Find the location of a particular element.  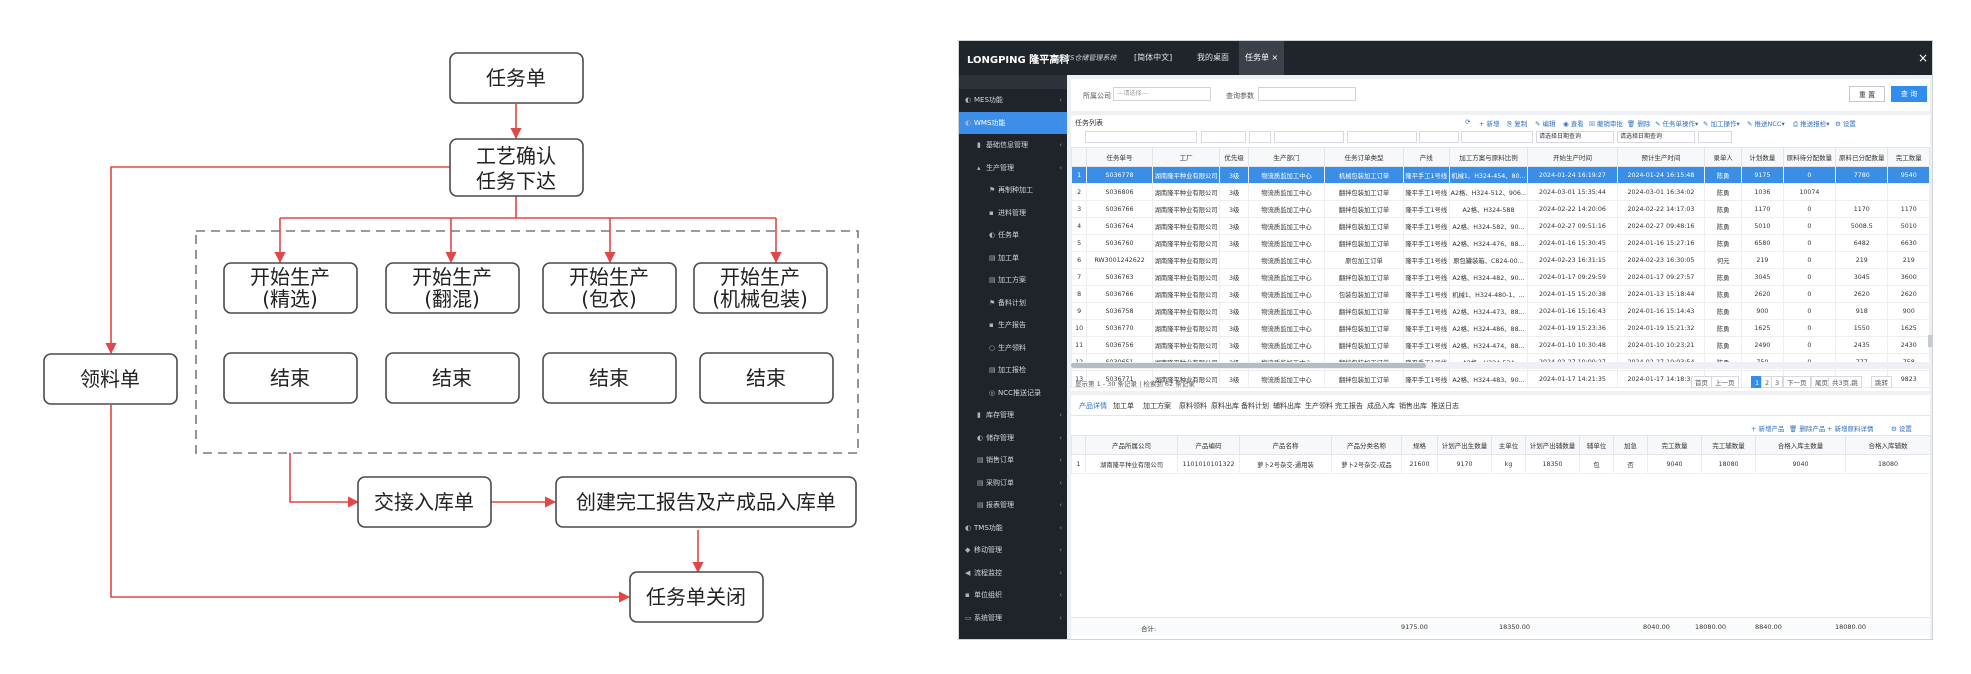

sidebar-item-9: ⚑ 备料计划 is located at coordinates (1013, 303).